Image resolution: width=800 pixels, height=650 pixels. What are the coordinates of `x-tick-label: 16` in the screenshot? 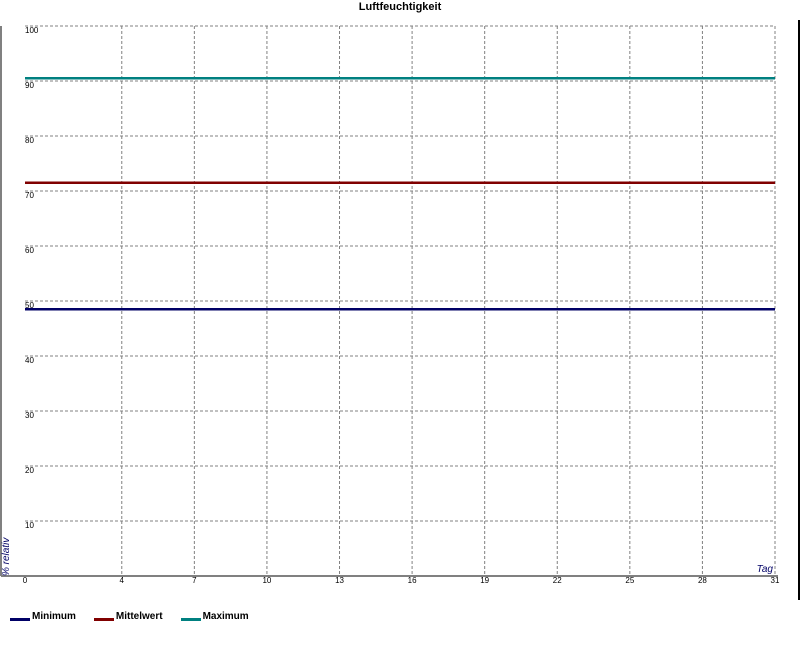 It's located at (412, 580).